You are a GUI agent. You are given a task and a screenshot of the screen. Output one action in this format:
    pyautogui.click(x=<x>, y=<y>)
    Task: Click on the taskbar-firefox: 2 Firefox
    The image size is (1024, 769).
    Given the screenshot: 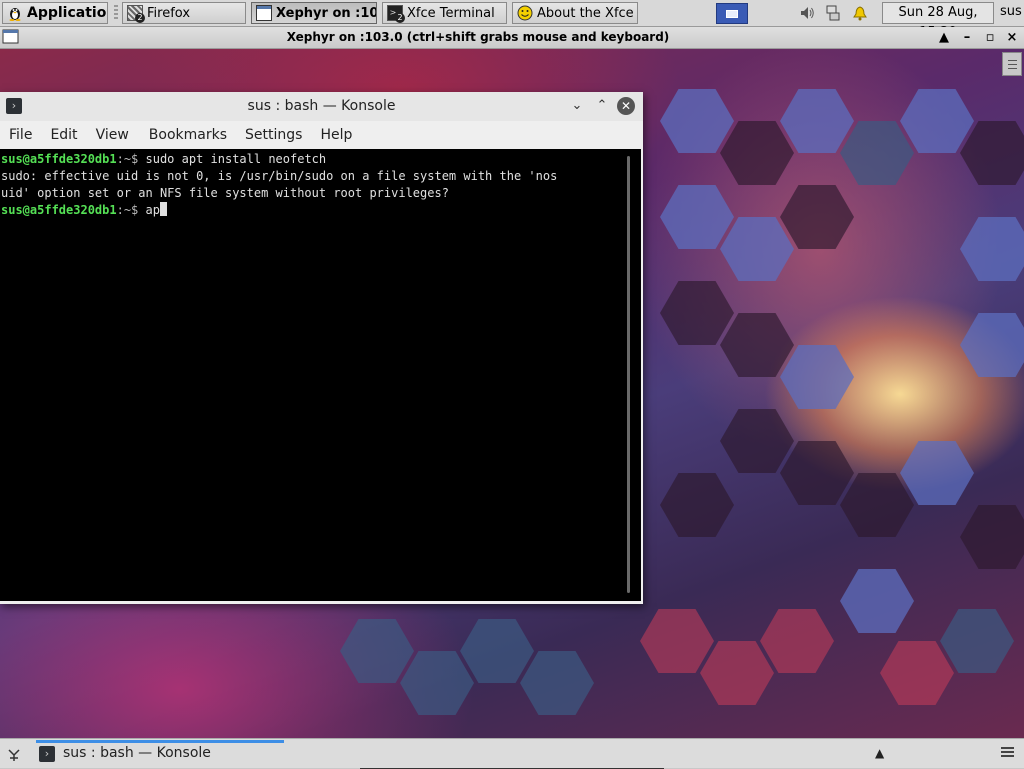 What is the action you would take?
    pyautogui.click(x=184, y=13)
    